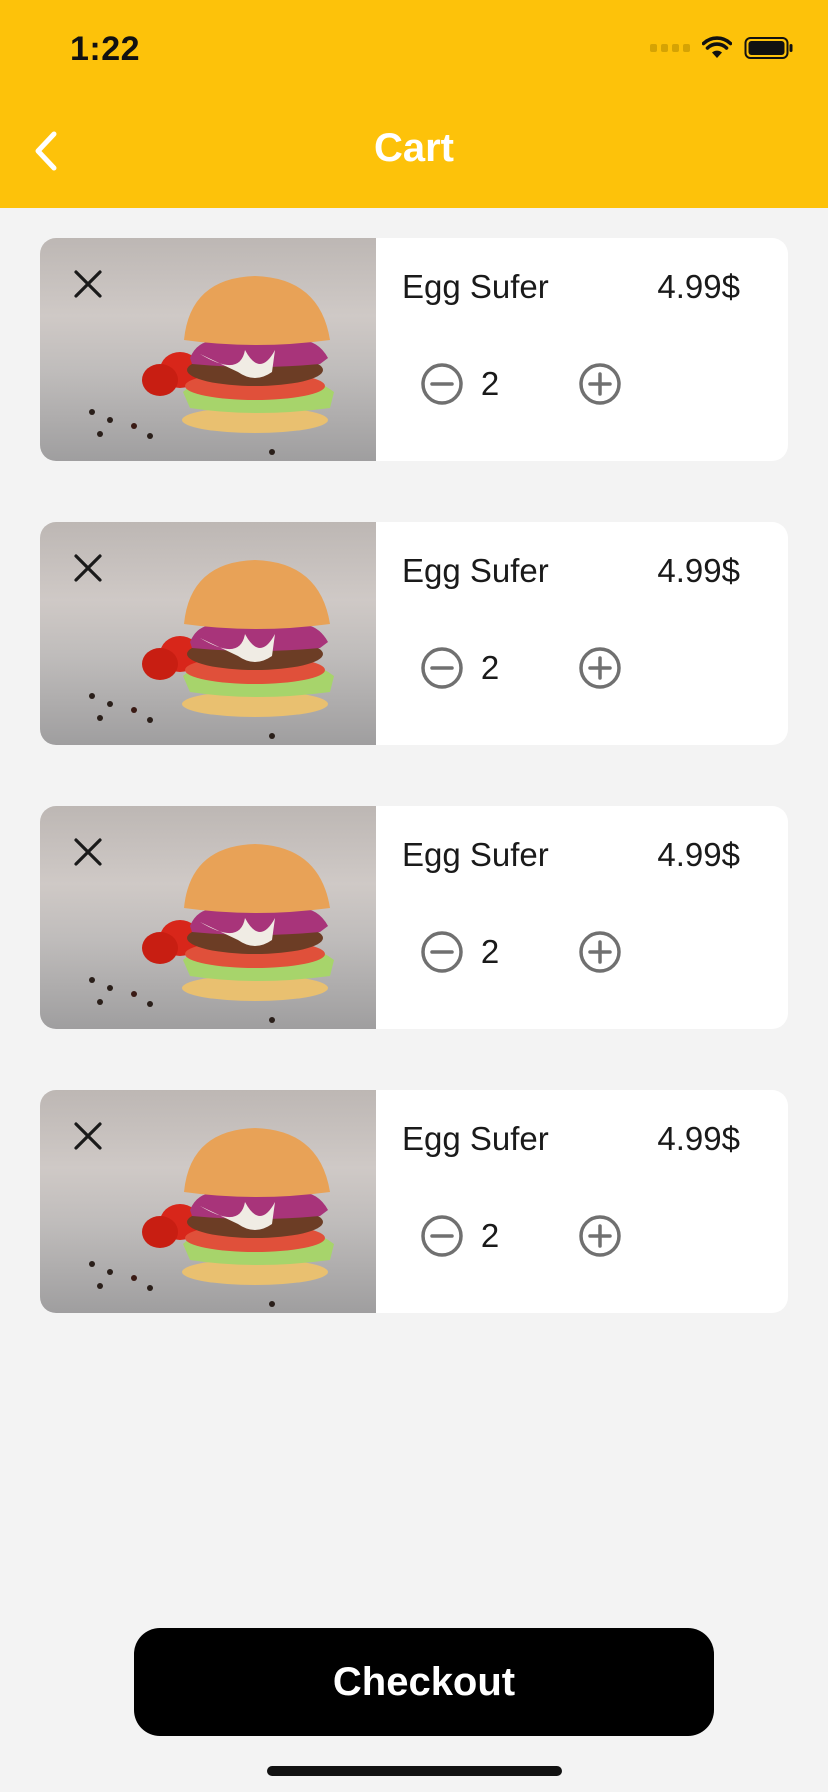 The width and height of the screenshot is (828, 1792). I want to click on status-icons, so click(722, 48).